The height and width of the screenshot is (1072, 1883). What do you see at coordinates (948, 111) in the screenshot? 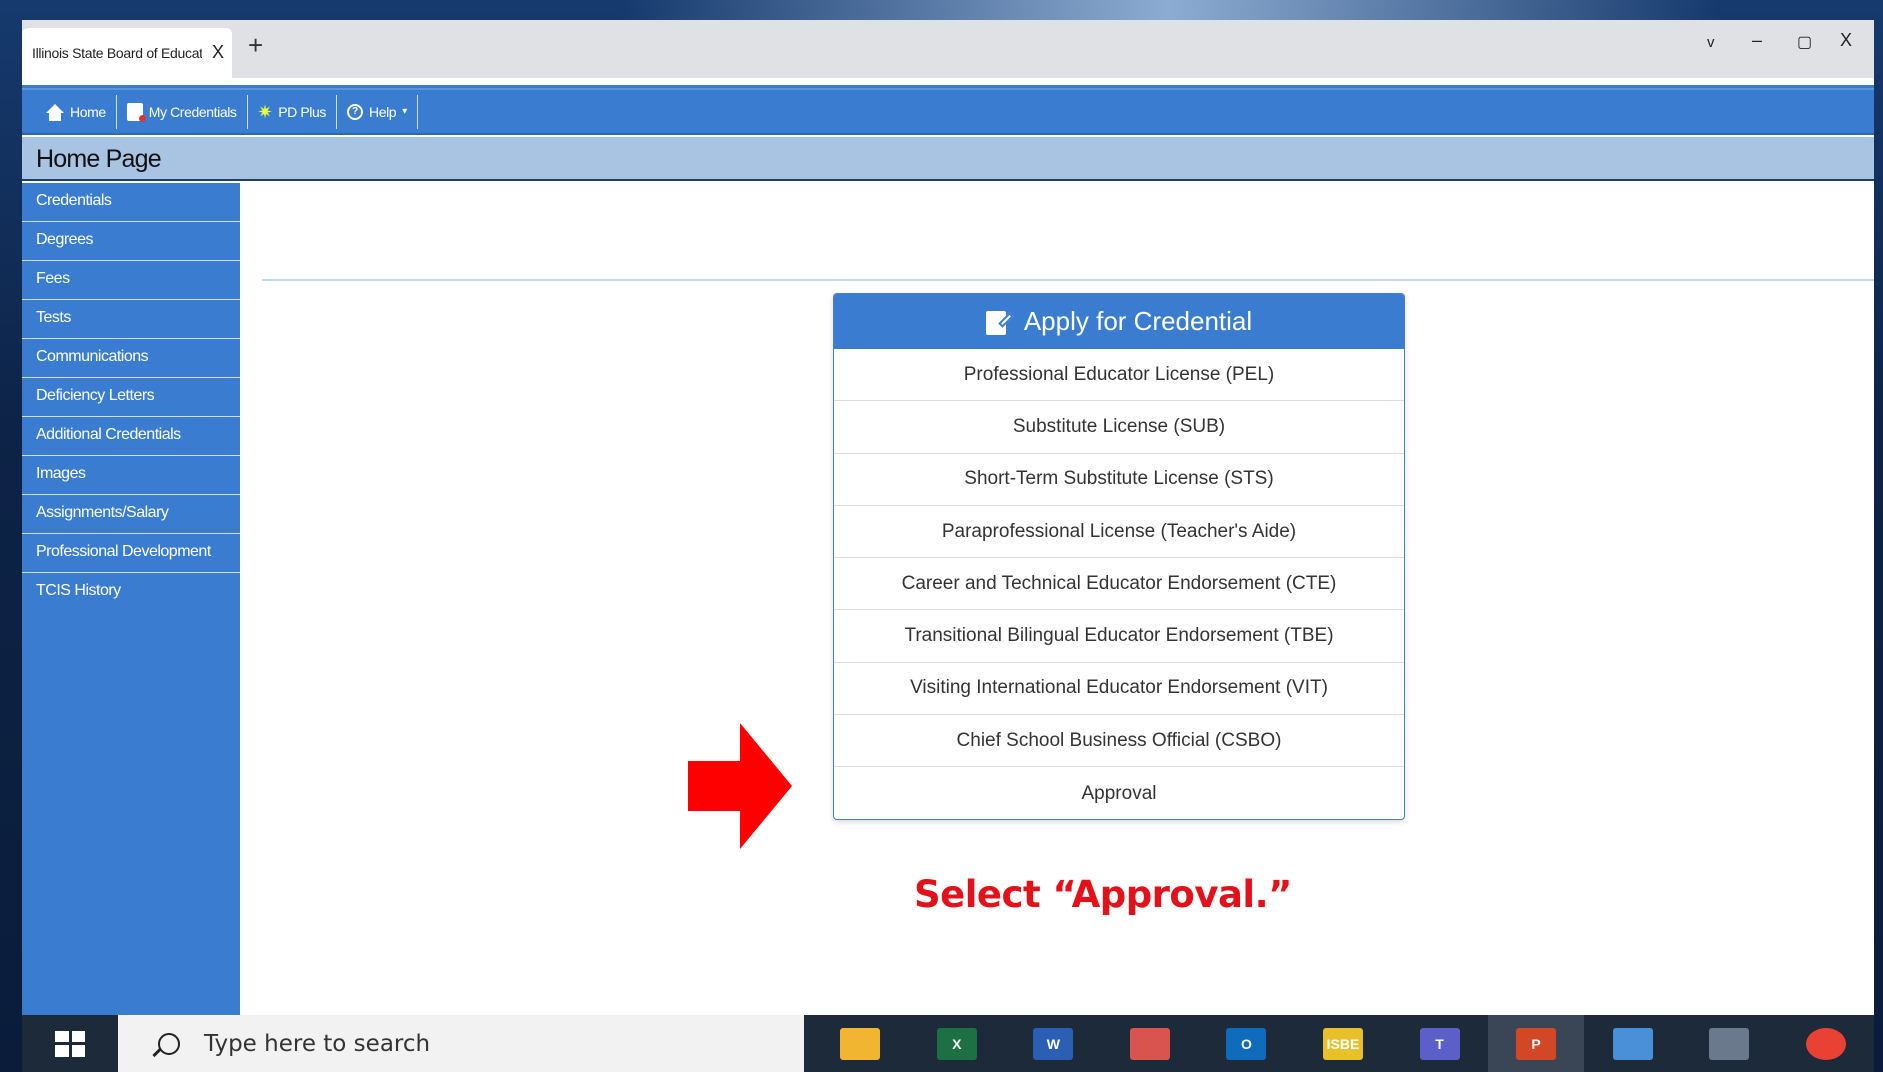
I see `top-navbar: Home My Credentials ✷ PD Plus ? Help ▾` at bounding box center [948, 111].